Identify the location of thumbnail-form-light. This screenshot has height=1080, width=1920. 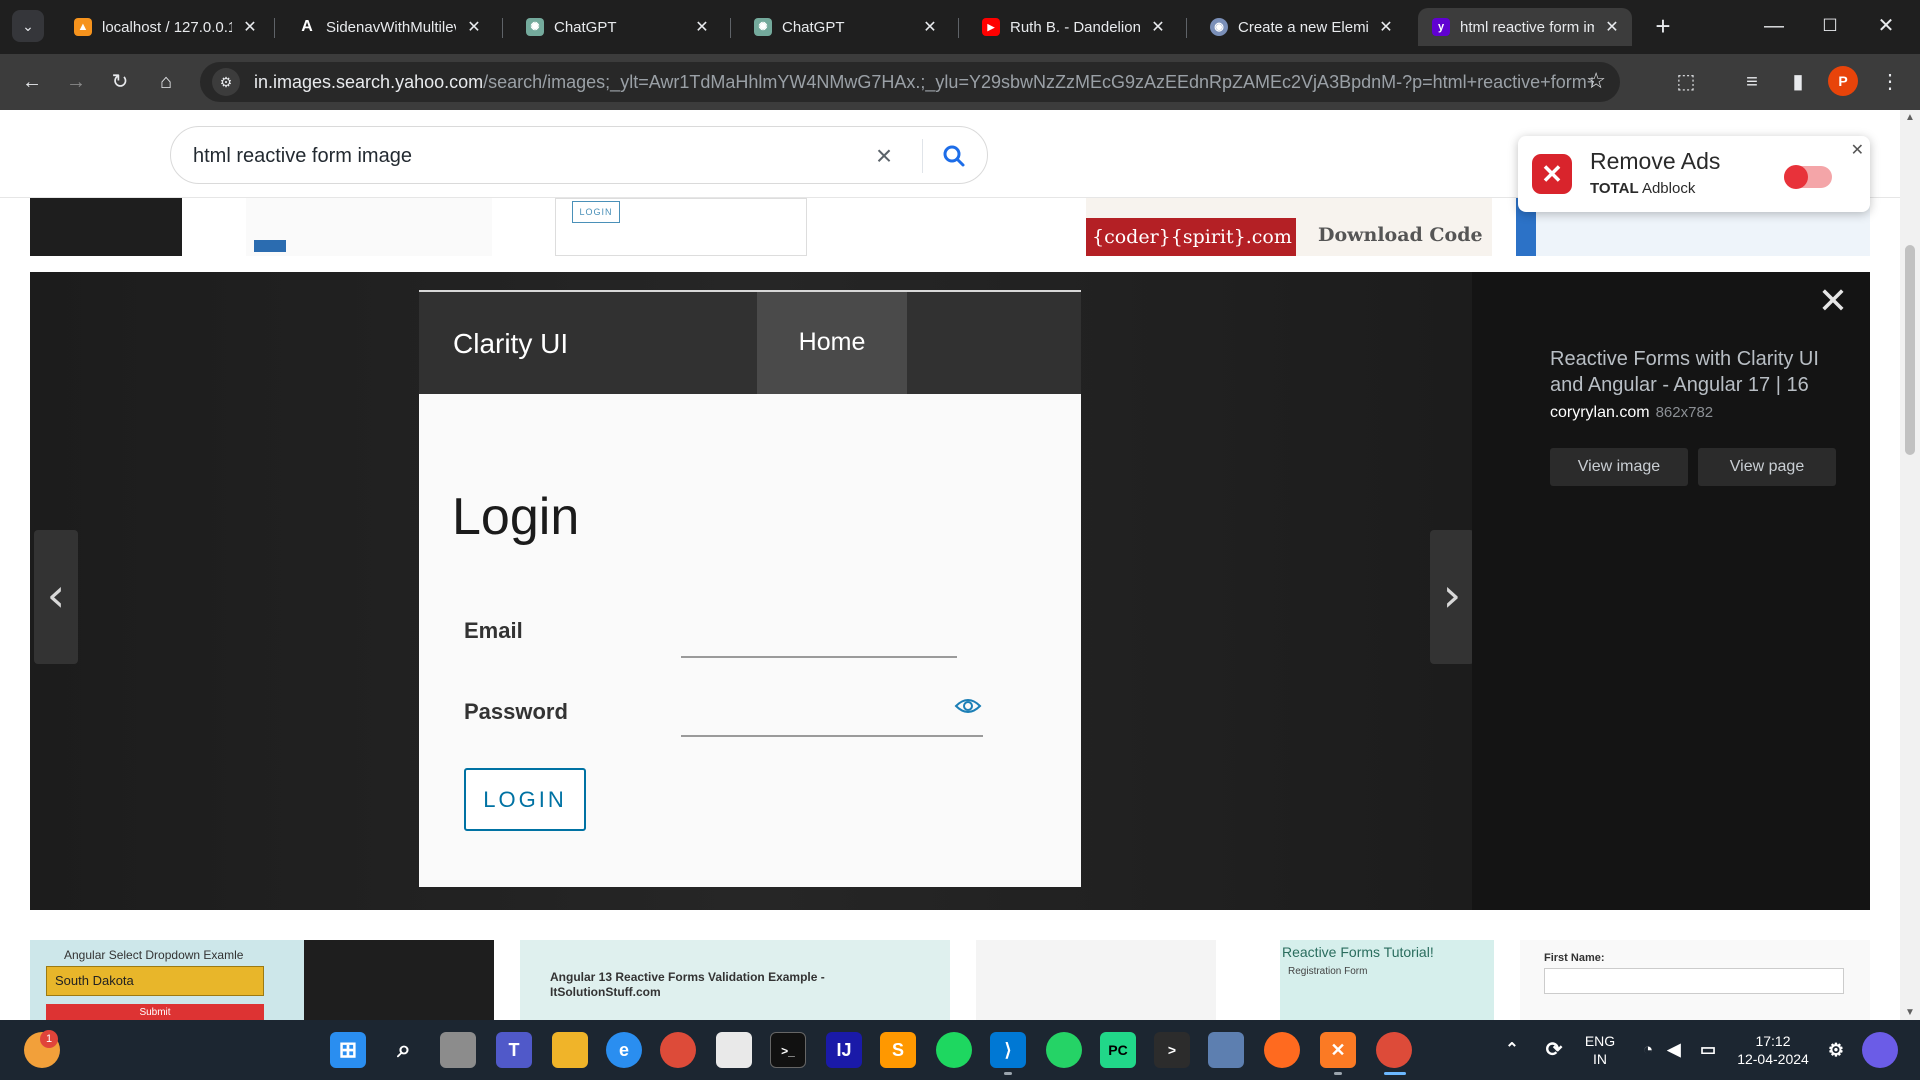
(369, 227).